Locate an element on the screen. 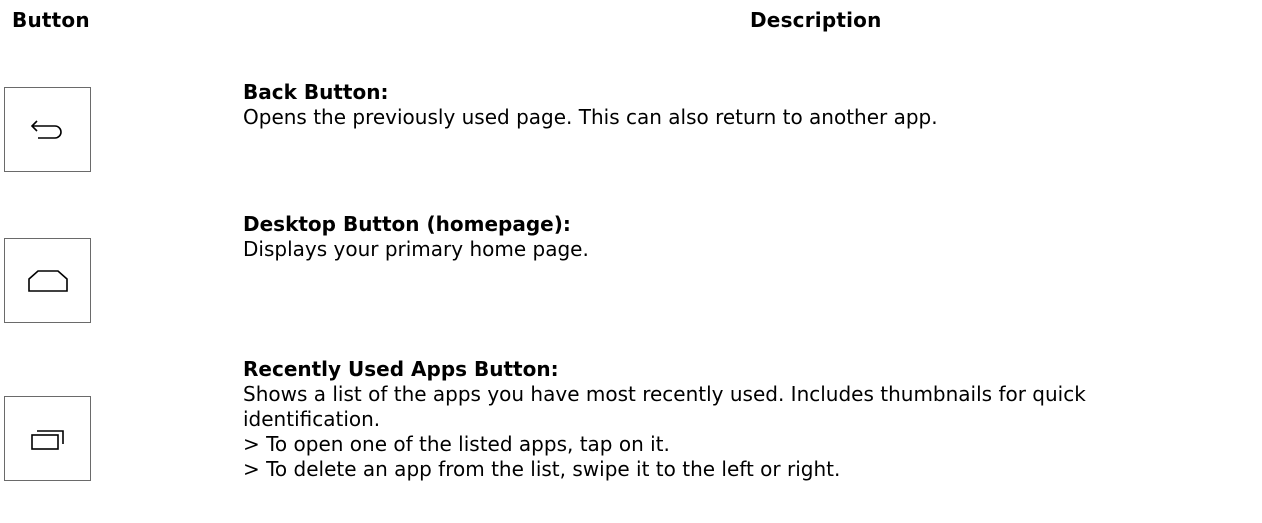 The image size is (1262, 523). desktop-button-title: Desktop Button (homepage): is located at coordinates (407, 224).